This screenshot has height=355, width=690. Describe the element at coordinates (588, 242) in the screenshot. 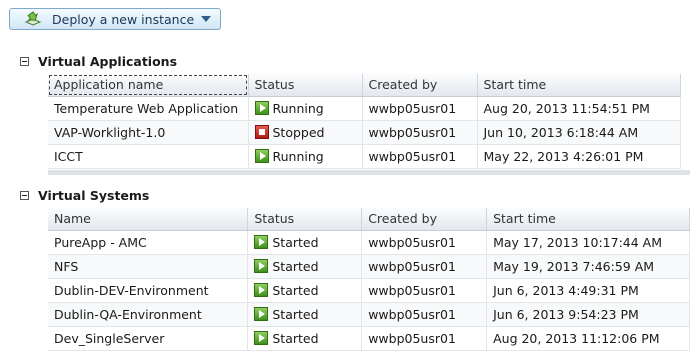

I see `cell-start-time: May 17, 2013 10:17:44 AM` at that location.